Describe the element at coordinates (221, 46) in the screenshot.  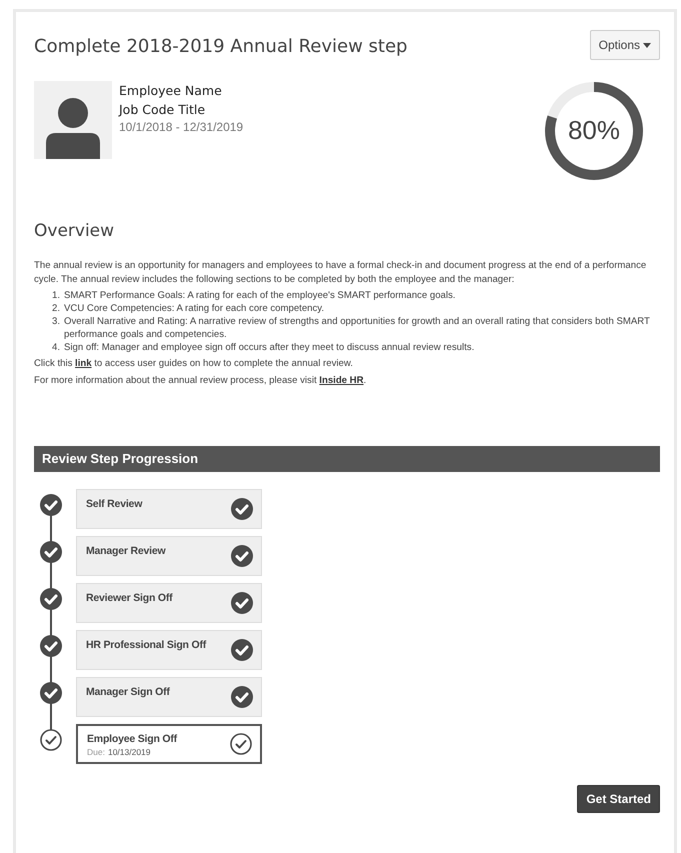
I see `page-title: Complete 2018-2019 Annual Review step` at that location.